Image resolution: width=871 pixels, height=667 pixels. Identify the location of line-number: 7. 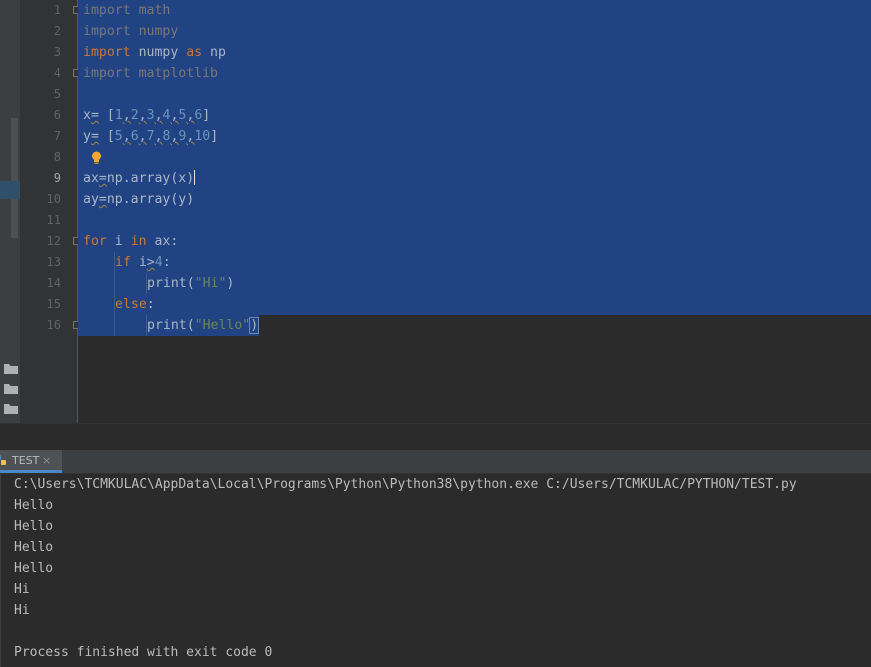
(57, 136).